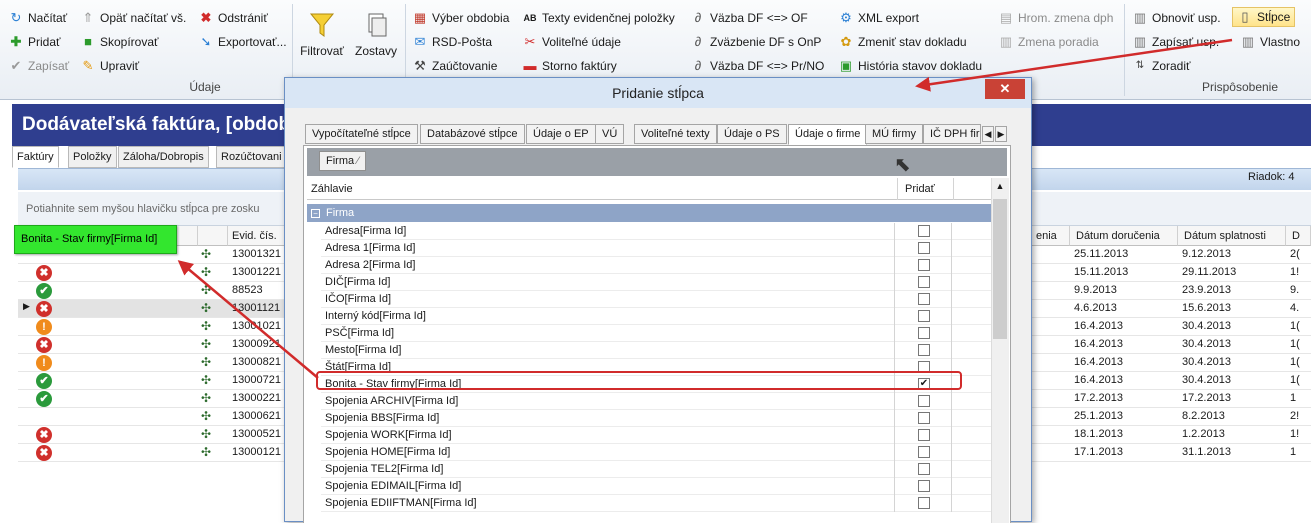 This screenshot has width=1311, height=523. Describe the element at coordinates (1050, 236) in the screenshot. I see `column-header-partial: enia` at that location.